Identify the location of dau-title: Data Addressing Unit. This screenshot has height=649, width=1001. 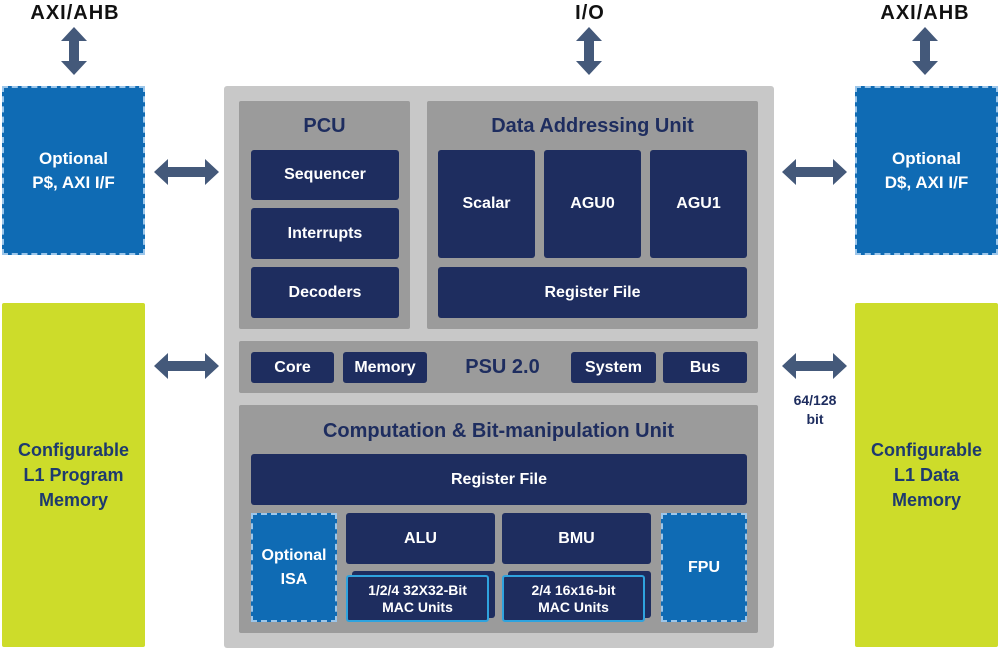
(592, 125).